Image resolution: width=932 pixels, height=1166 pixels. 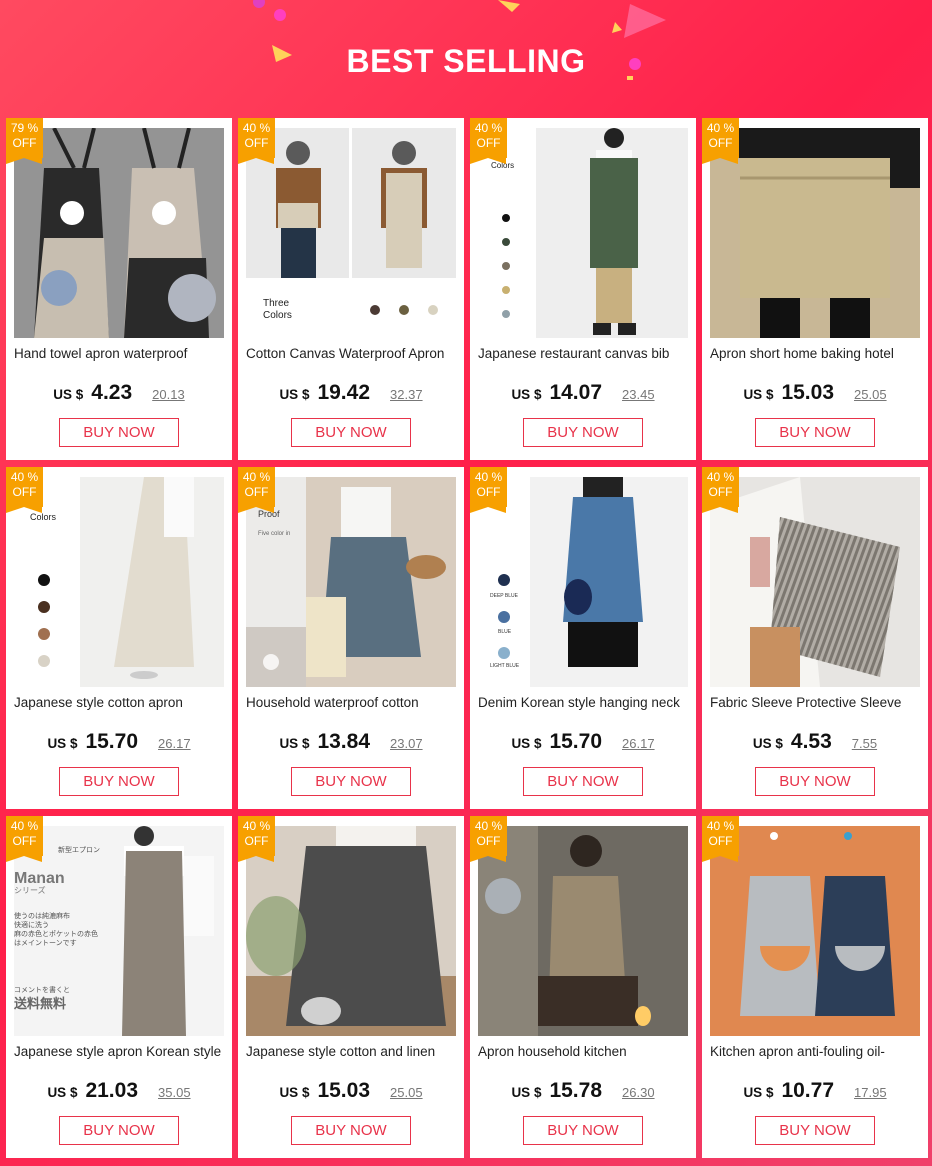 What do you see at coordinates (638, 394) in the screenshot?
I see `original-price: 23.45` at bounding box center [638, 394].